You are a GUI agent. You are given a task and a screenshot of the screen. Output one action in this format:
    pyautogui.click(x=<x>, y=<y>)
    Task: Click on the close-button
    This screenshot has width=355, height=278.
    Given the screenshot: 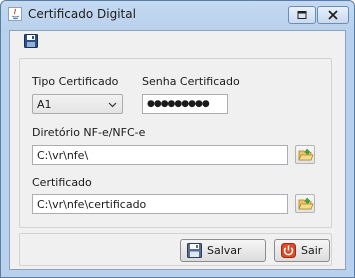 What is the action you would take?
    pyautogui.click(x=333, y=15)
    